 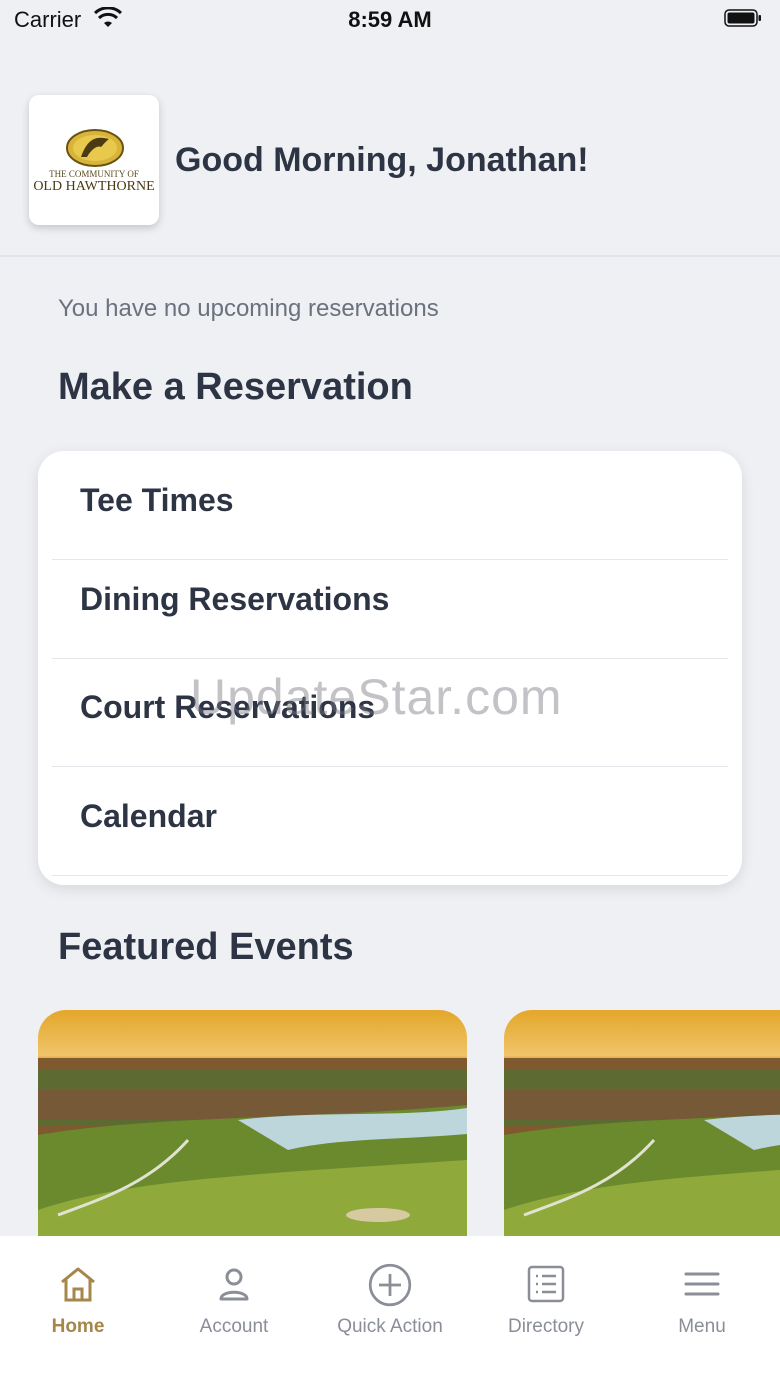 I want to click on court-reservations-option: Court Reservations, so click(x=390, y=712).